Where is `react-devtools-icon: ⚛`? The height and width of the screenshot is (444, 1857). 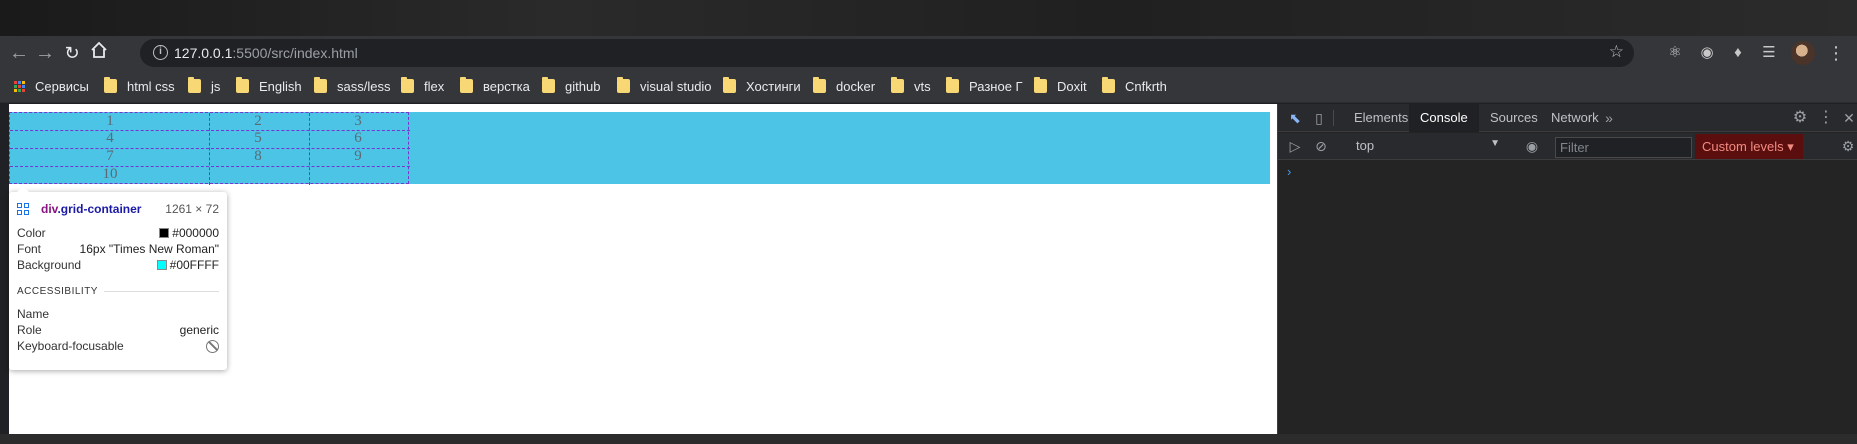
react-devtools-icon: ⚛ is located at coordinates (1675, 53).